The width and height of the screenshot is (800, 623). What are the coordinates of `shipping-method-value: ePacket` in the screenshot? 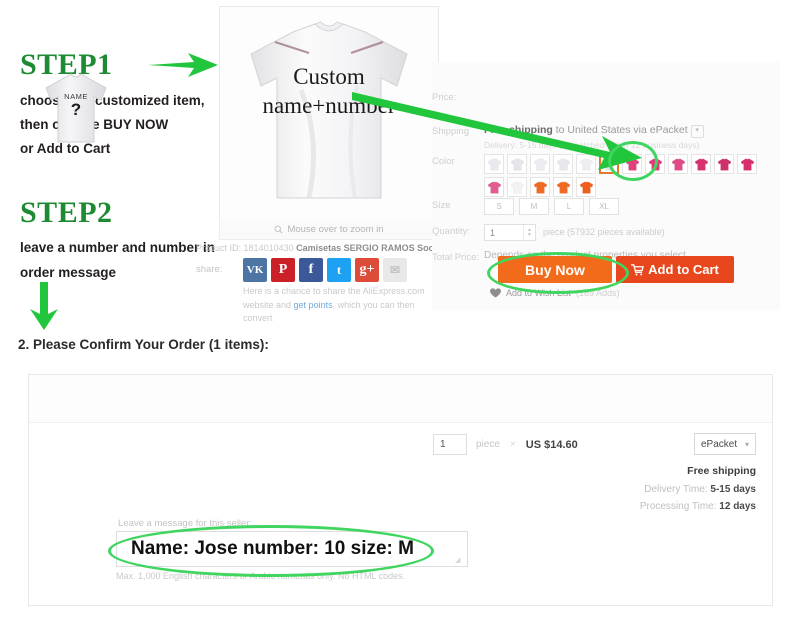 It's located at (719, 444).